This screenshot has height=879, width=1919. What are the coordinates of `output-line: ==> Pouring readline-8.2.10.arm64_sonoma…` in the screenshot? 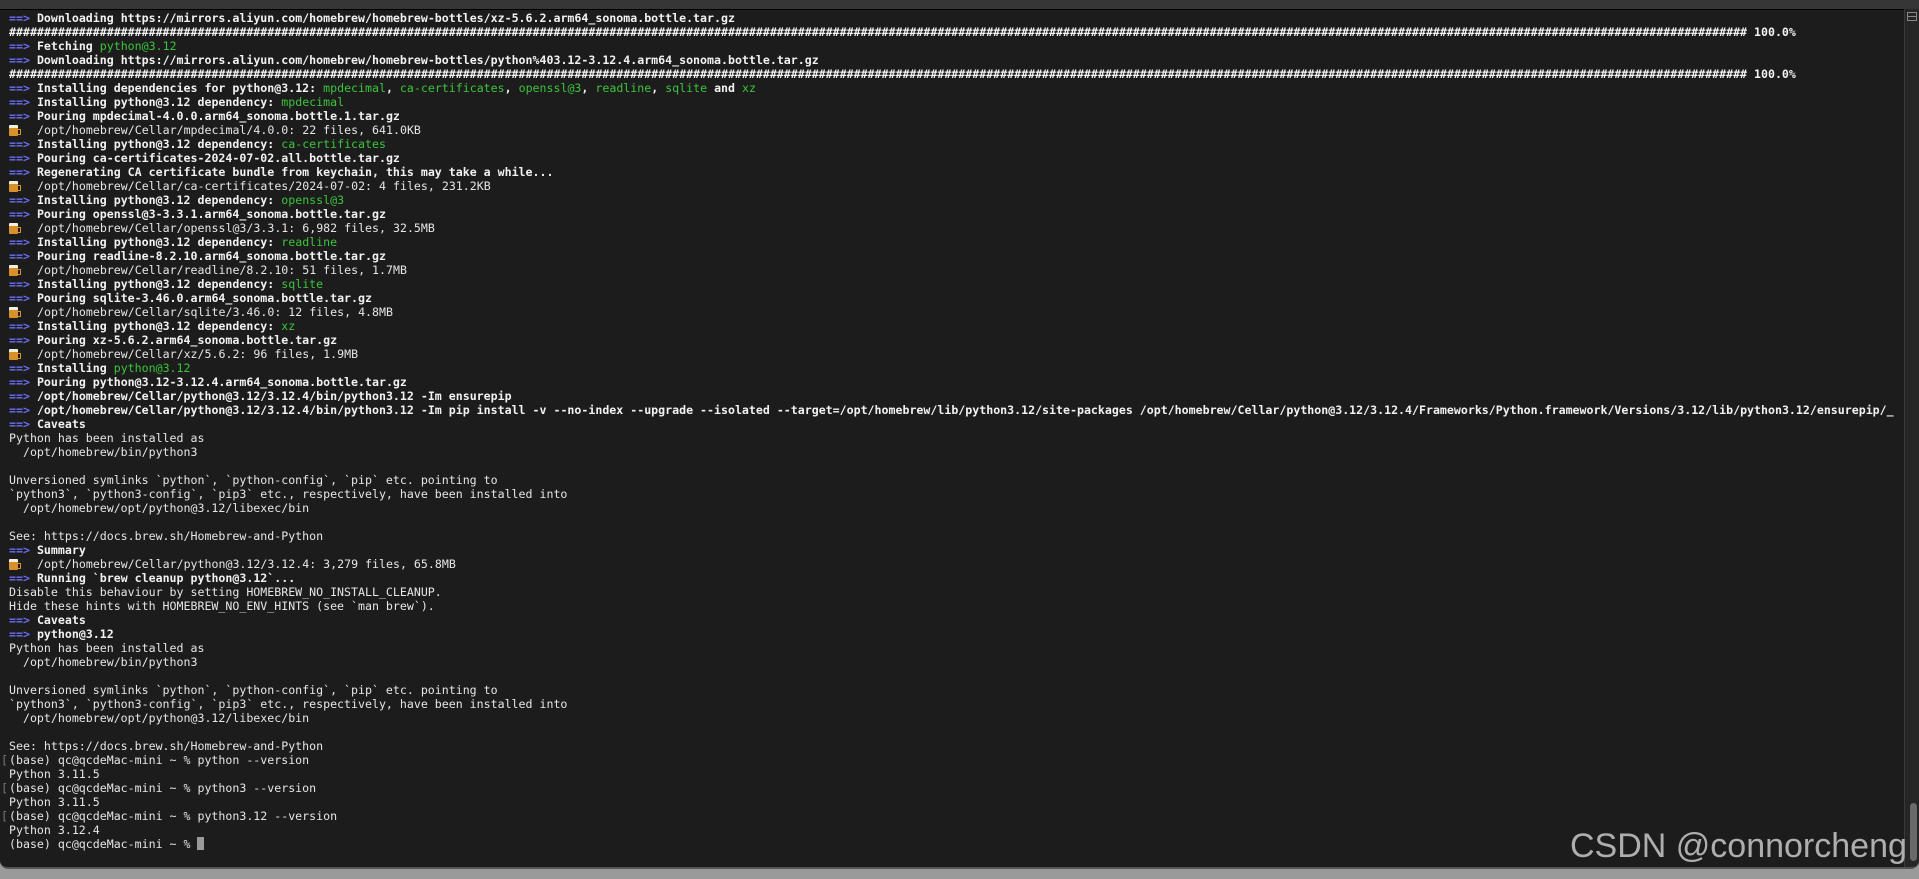 It's located at (955, 256).